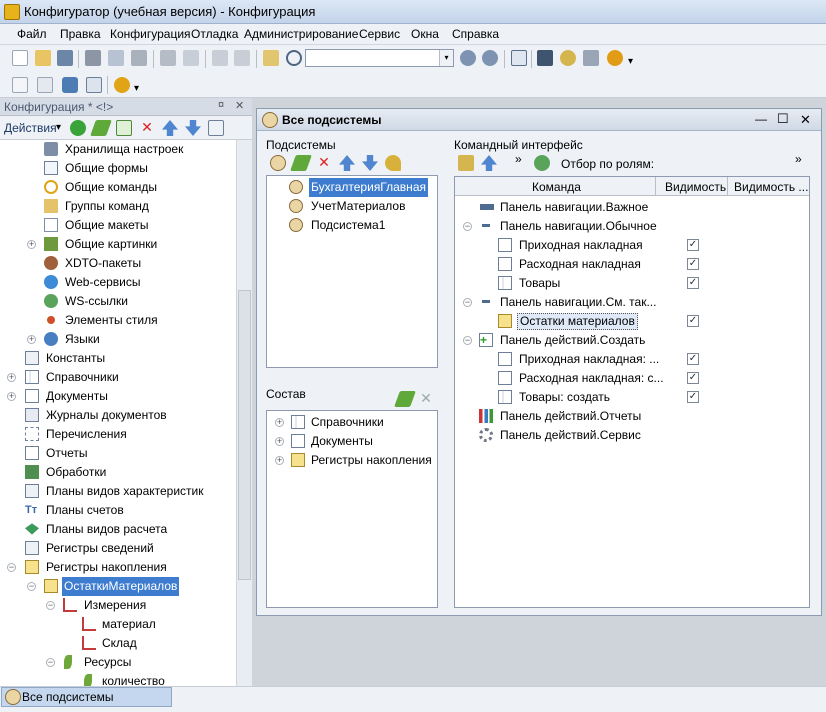 The image size is (826, 712). What do you see at coordinates (70, 85) in the screenshot?
I see `database-icon` at bounding box center [70, 85].